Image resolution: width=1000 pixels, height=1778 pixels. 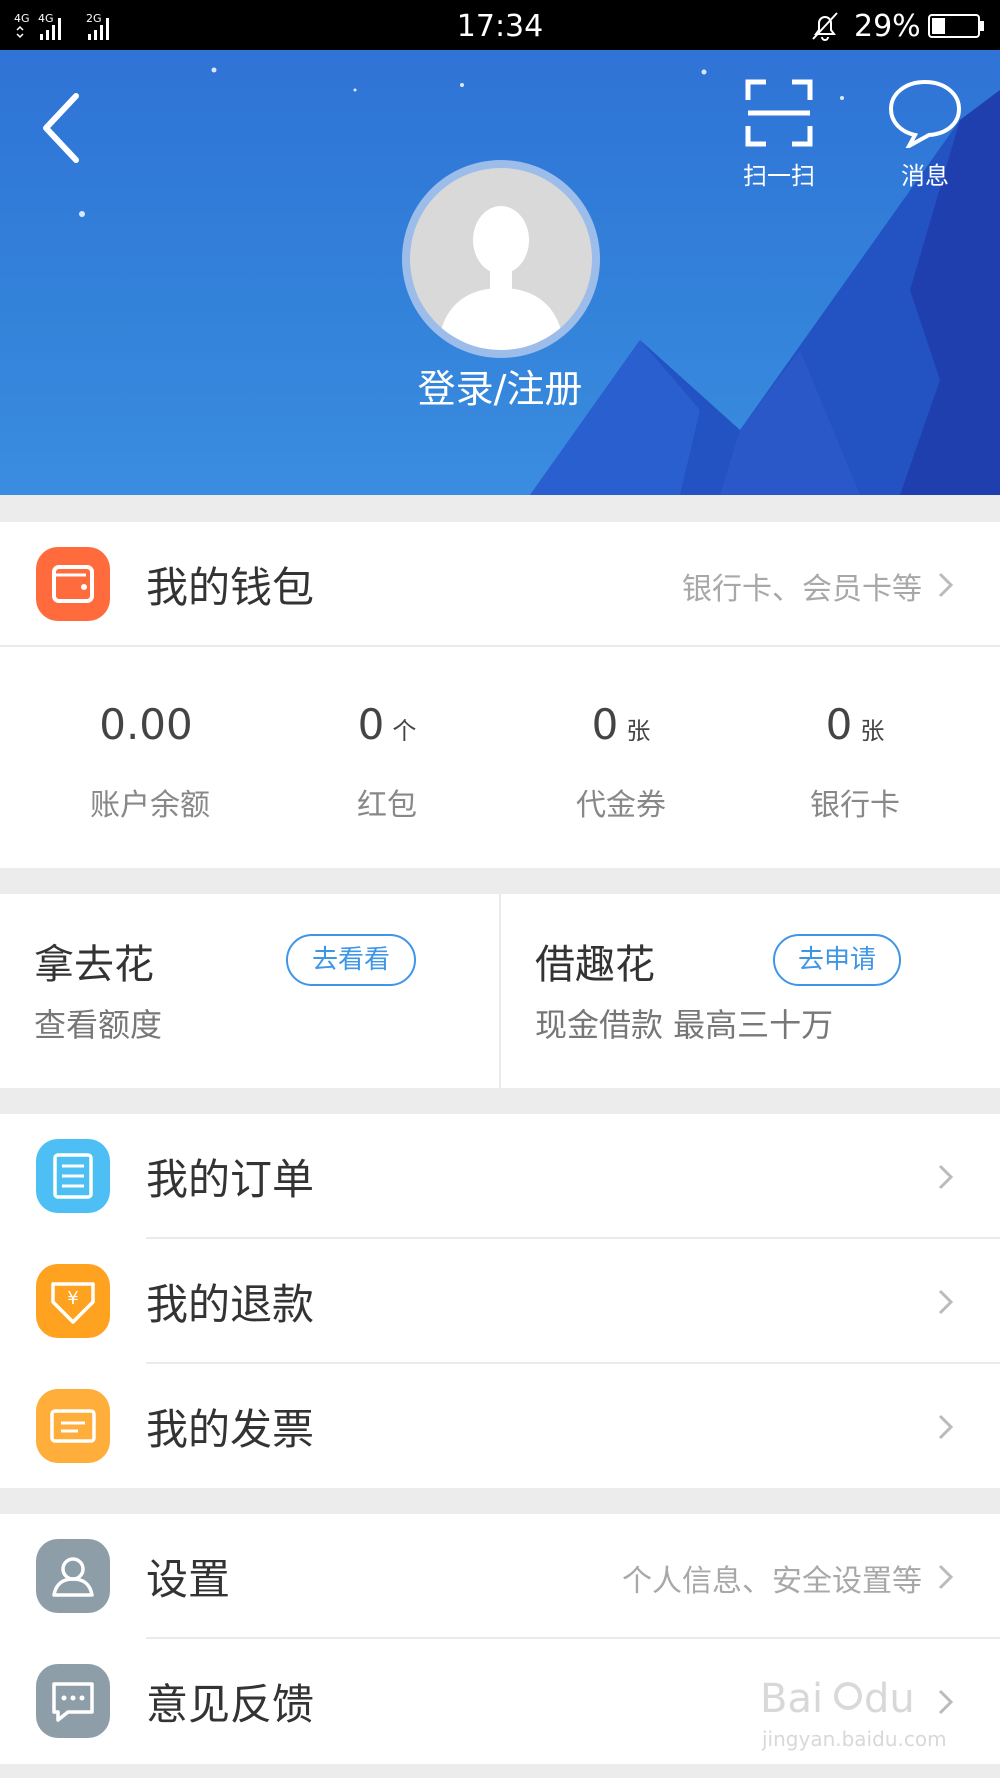 I want to click on stat-value: 0.00, so click(x=146, y=724).